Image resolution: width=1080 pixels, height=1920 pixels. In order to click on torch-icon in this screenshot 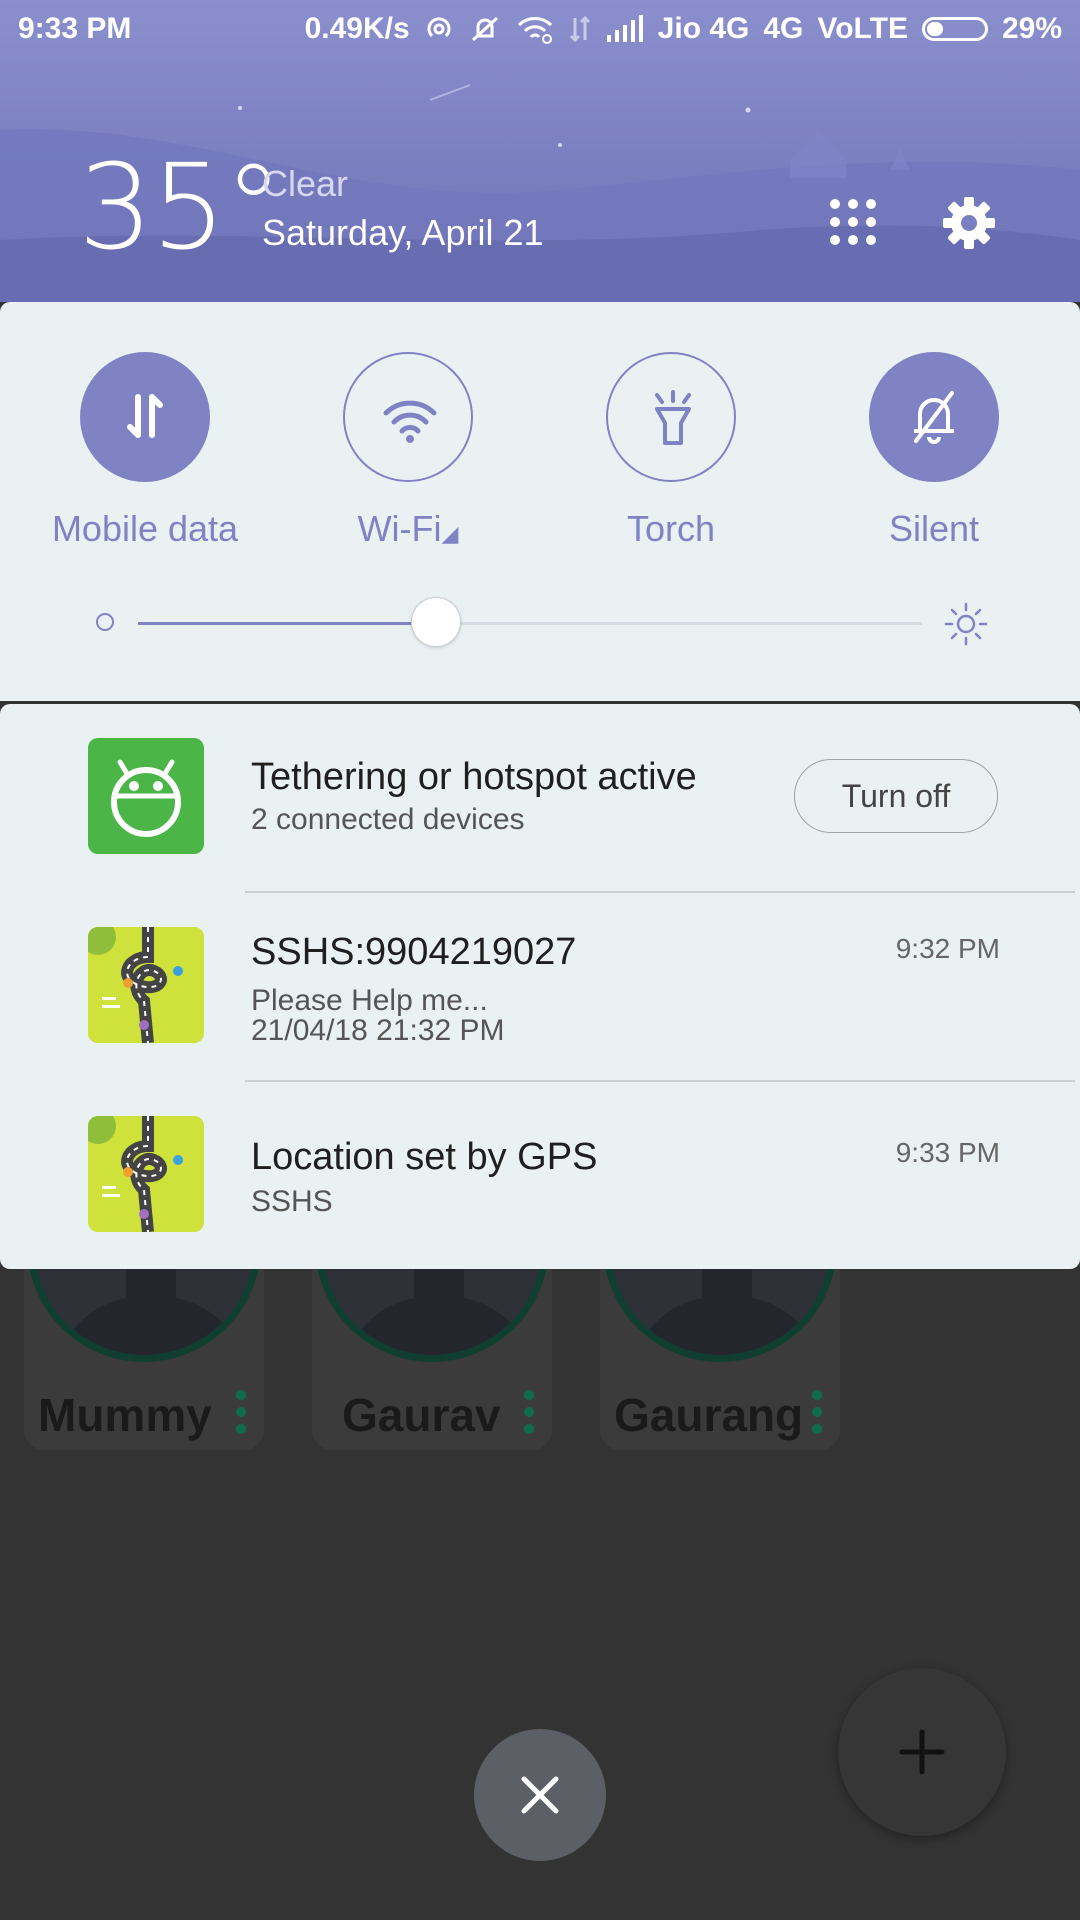, I will do `click(673, 417)`.